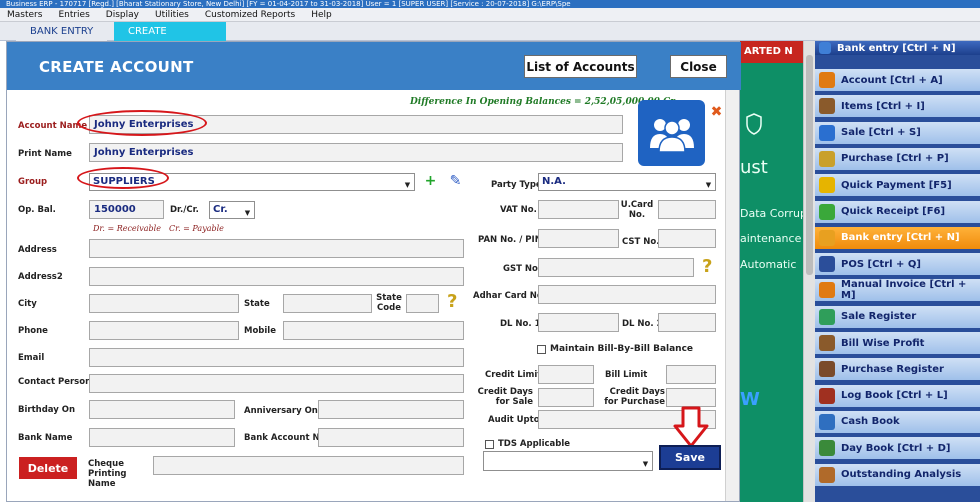 The height and width of the screenshot is (502, 980). I want to click on close-button: Close, so click(698, 66).